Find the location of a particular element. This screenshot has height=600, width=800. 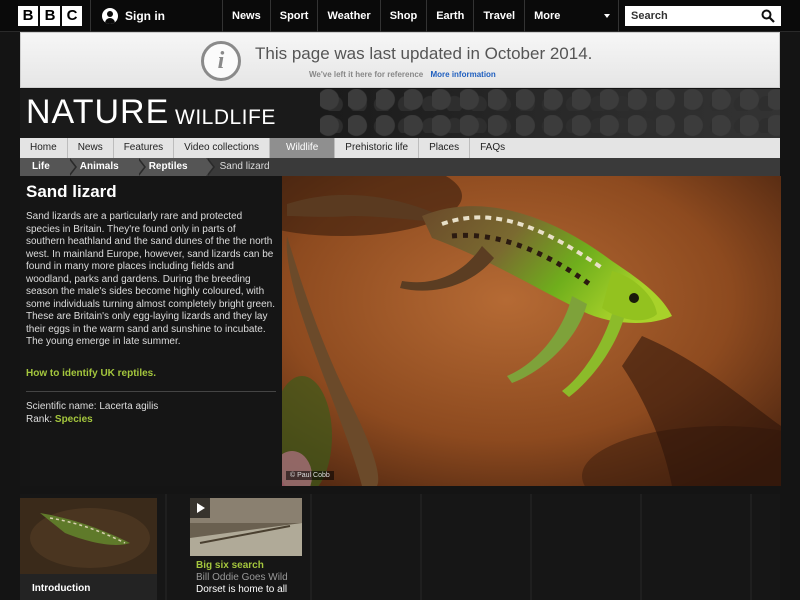

photo-credit: © Paul Cobb is located at coordinates (310, 475).